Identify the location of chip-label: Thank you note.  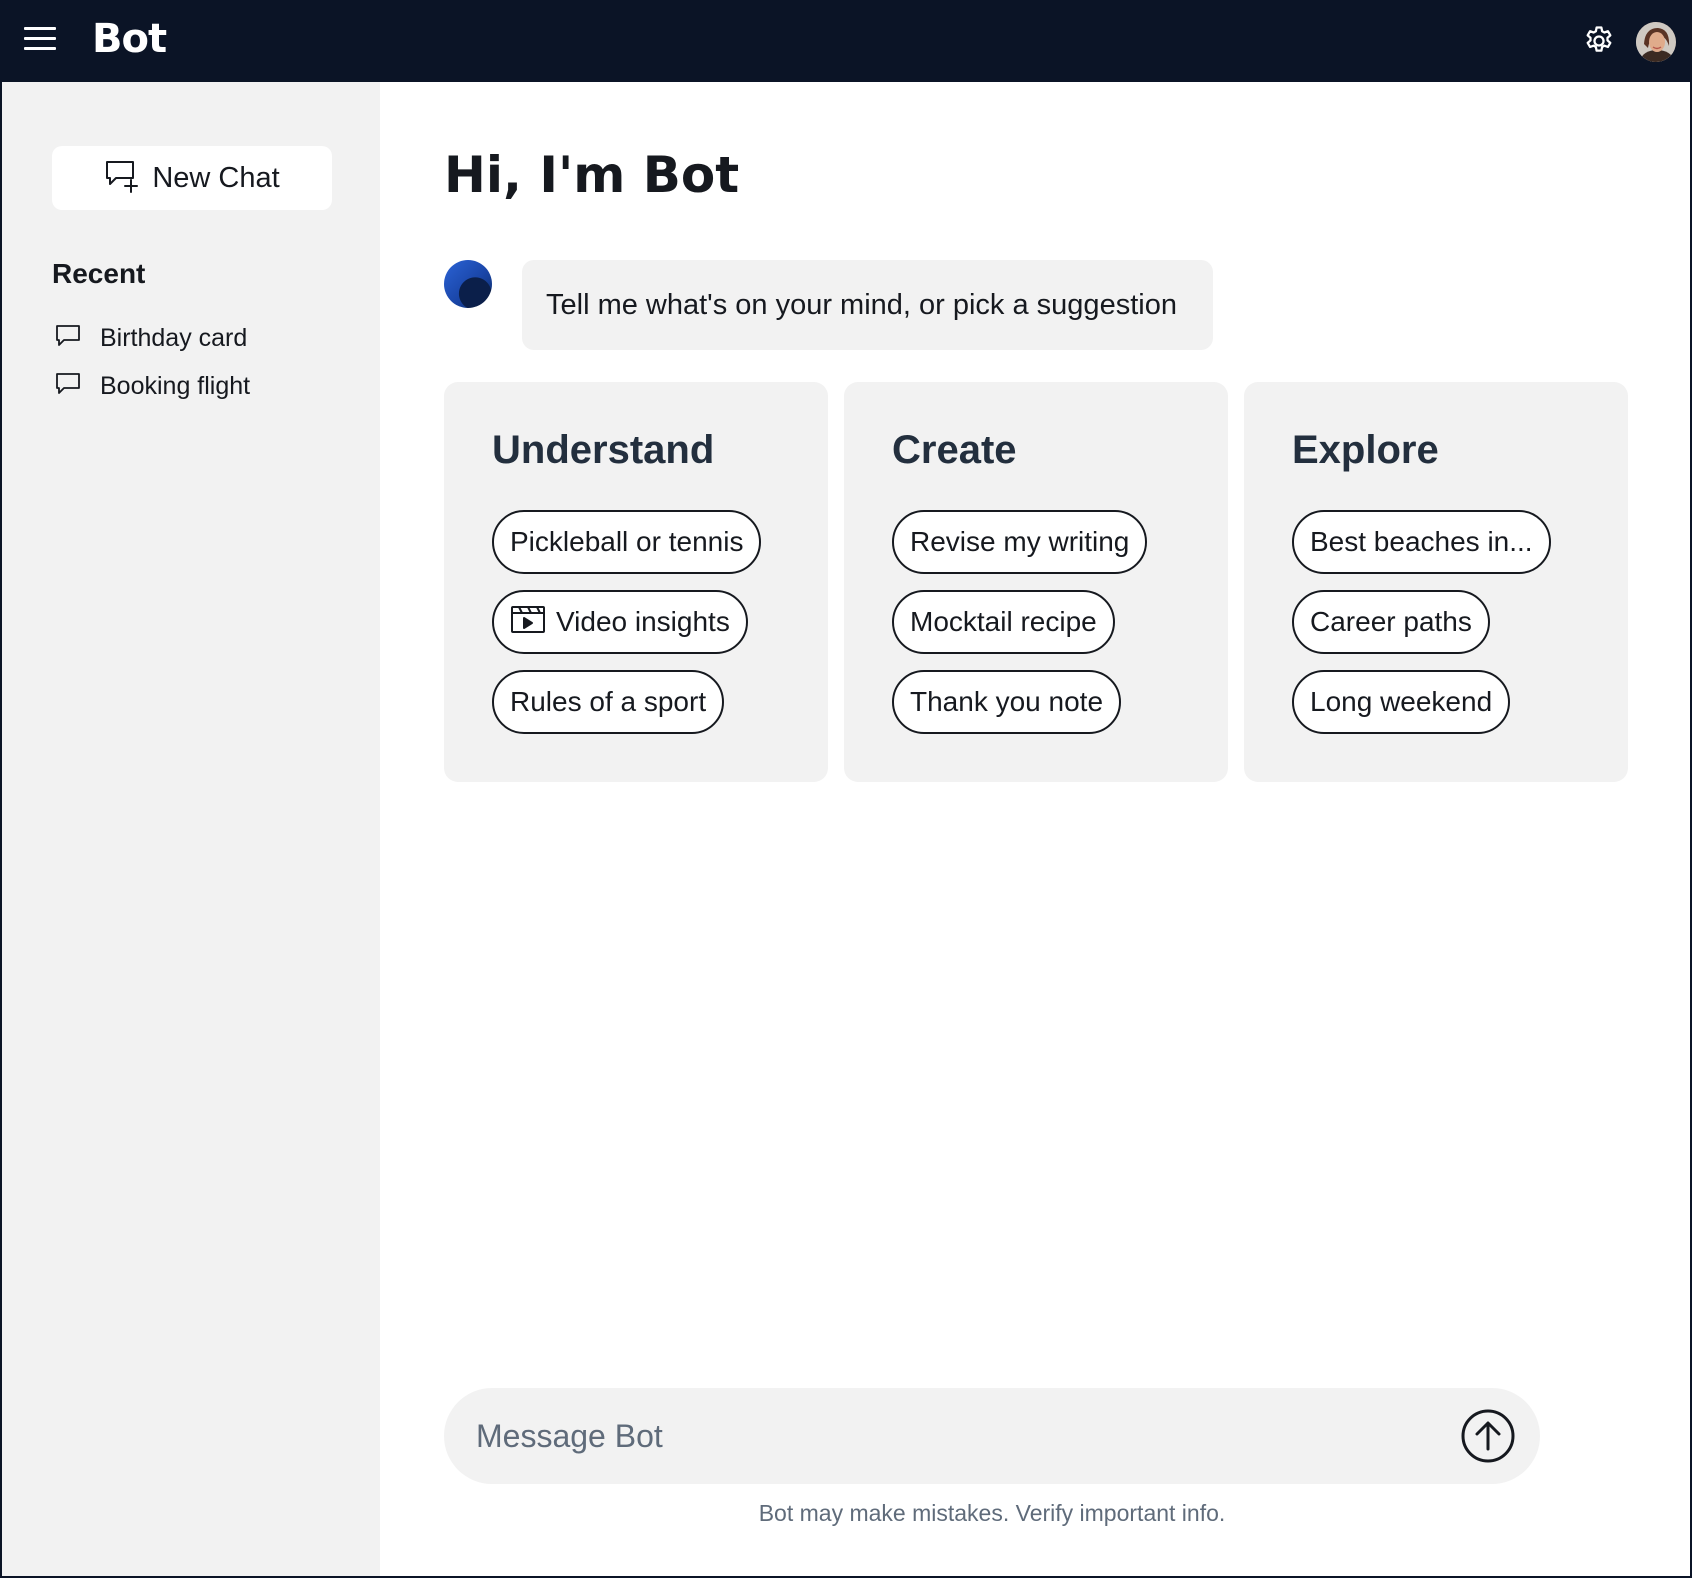
(1007, 701).